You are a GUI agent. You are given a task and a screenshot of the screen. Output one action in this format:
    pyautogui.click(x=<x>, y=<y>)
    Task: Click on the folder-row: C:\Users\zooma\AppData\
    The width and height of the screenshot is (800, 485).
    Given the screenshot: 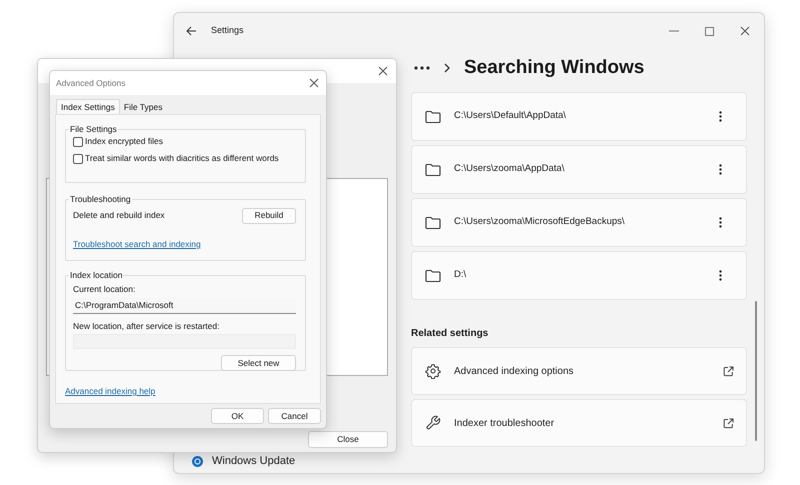 What is the action you would take?
    pyautogui.click(x=579, y=169)
    